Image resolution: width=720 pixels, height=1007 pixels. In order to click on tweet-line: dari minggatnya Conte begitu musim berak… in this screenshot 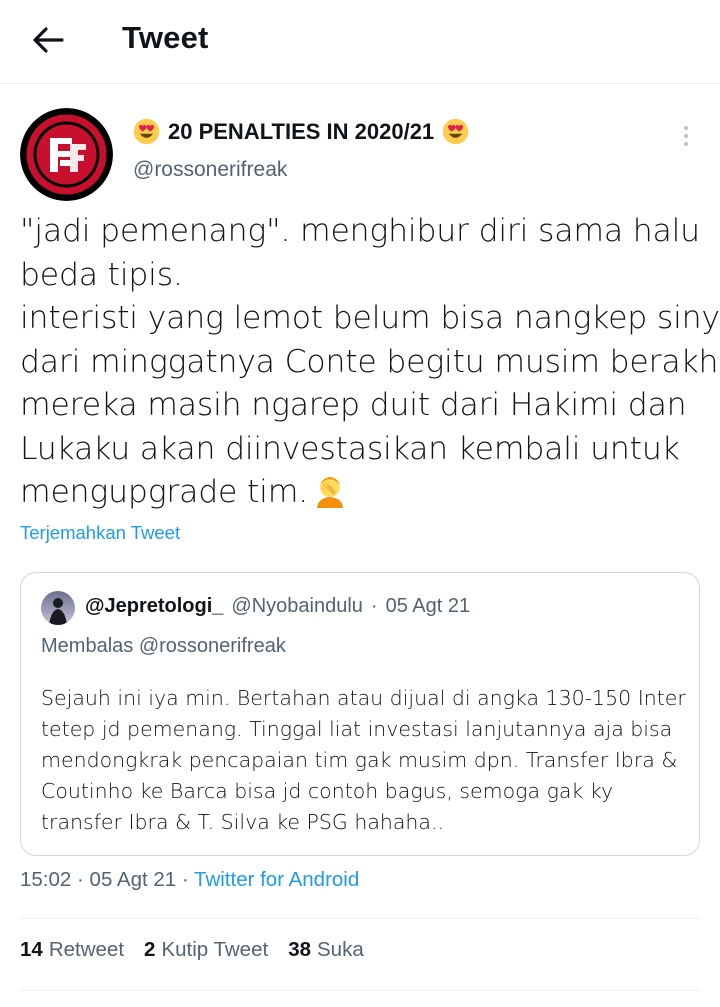, I will do `click(370, 361)`.